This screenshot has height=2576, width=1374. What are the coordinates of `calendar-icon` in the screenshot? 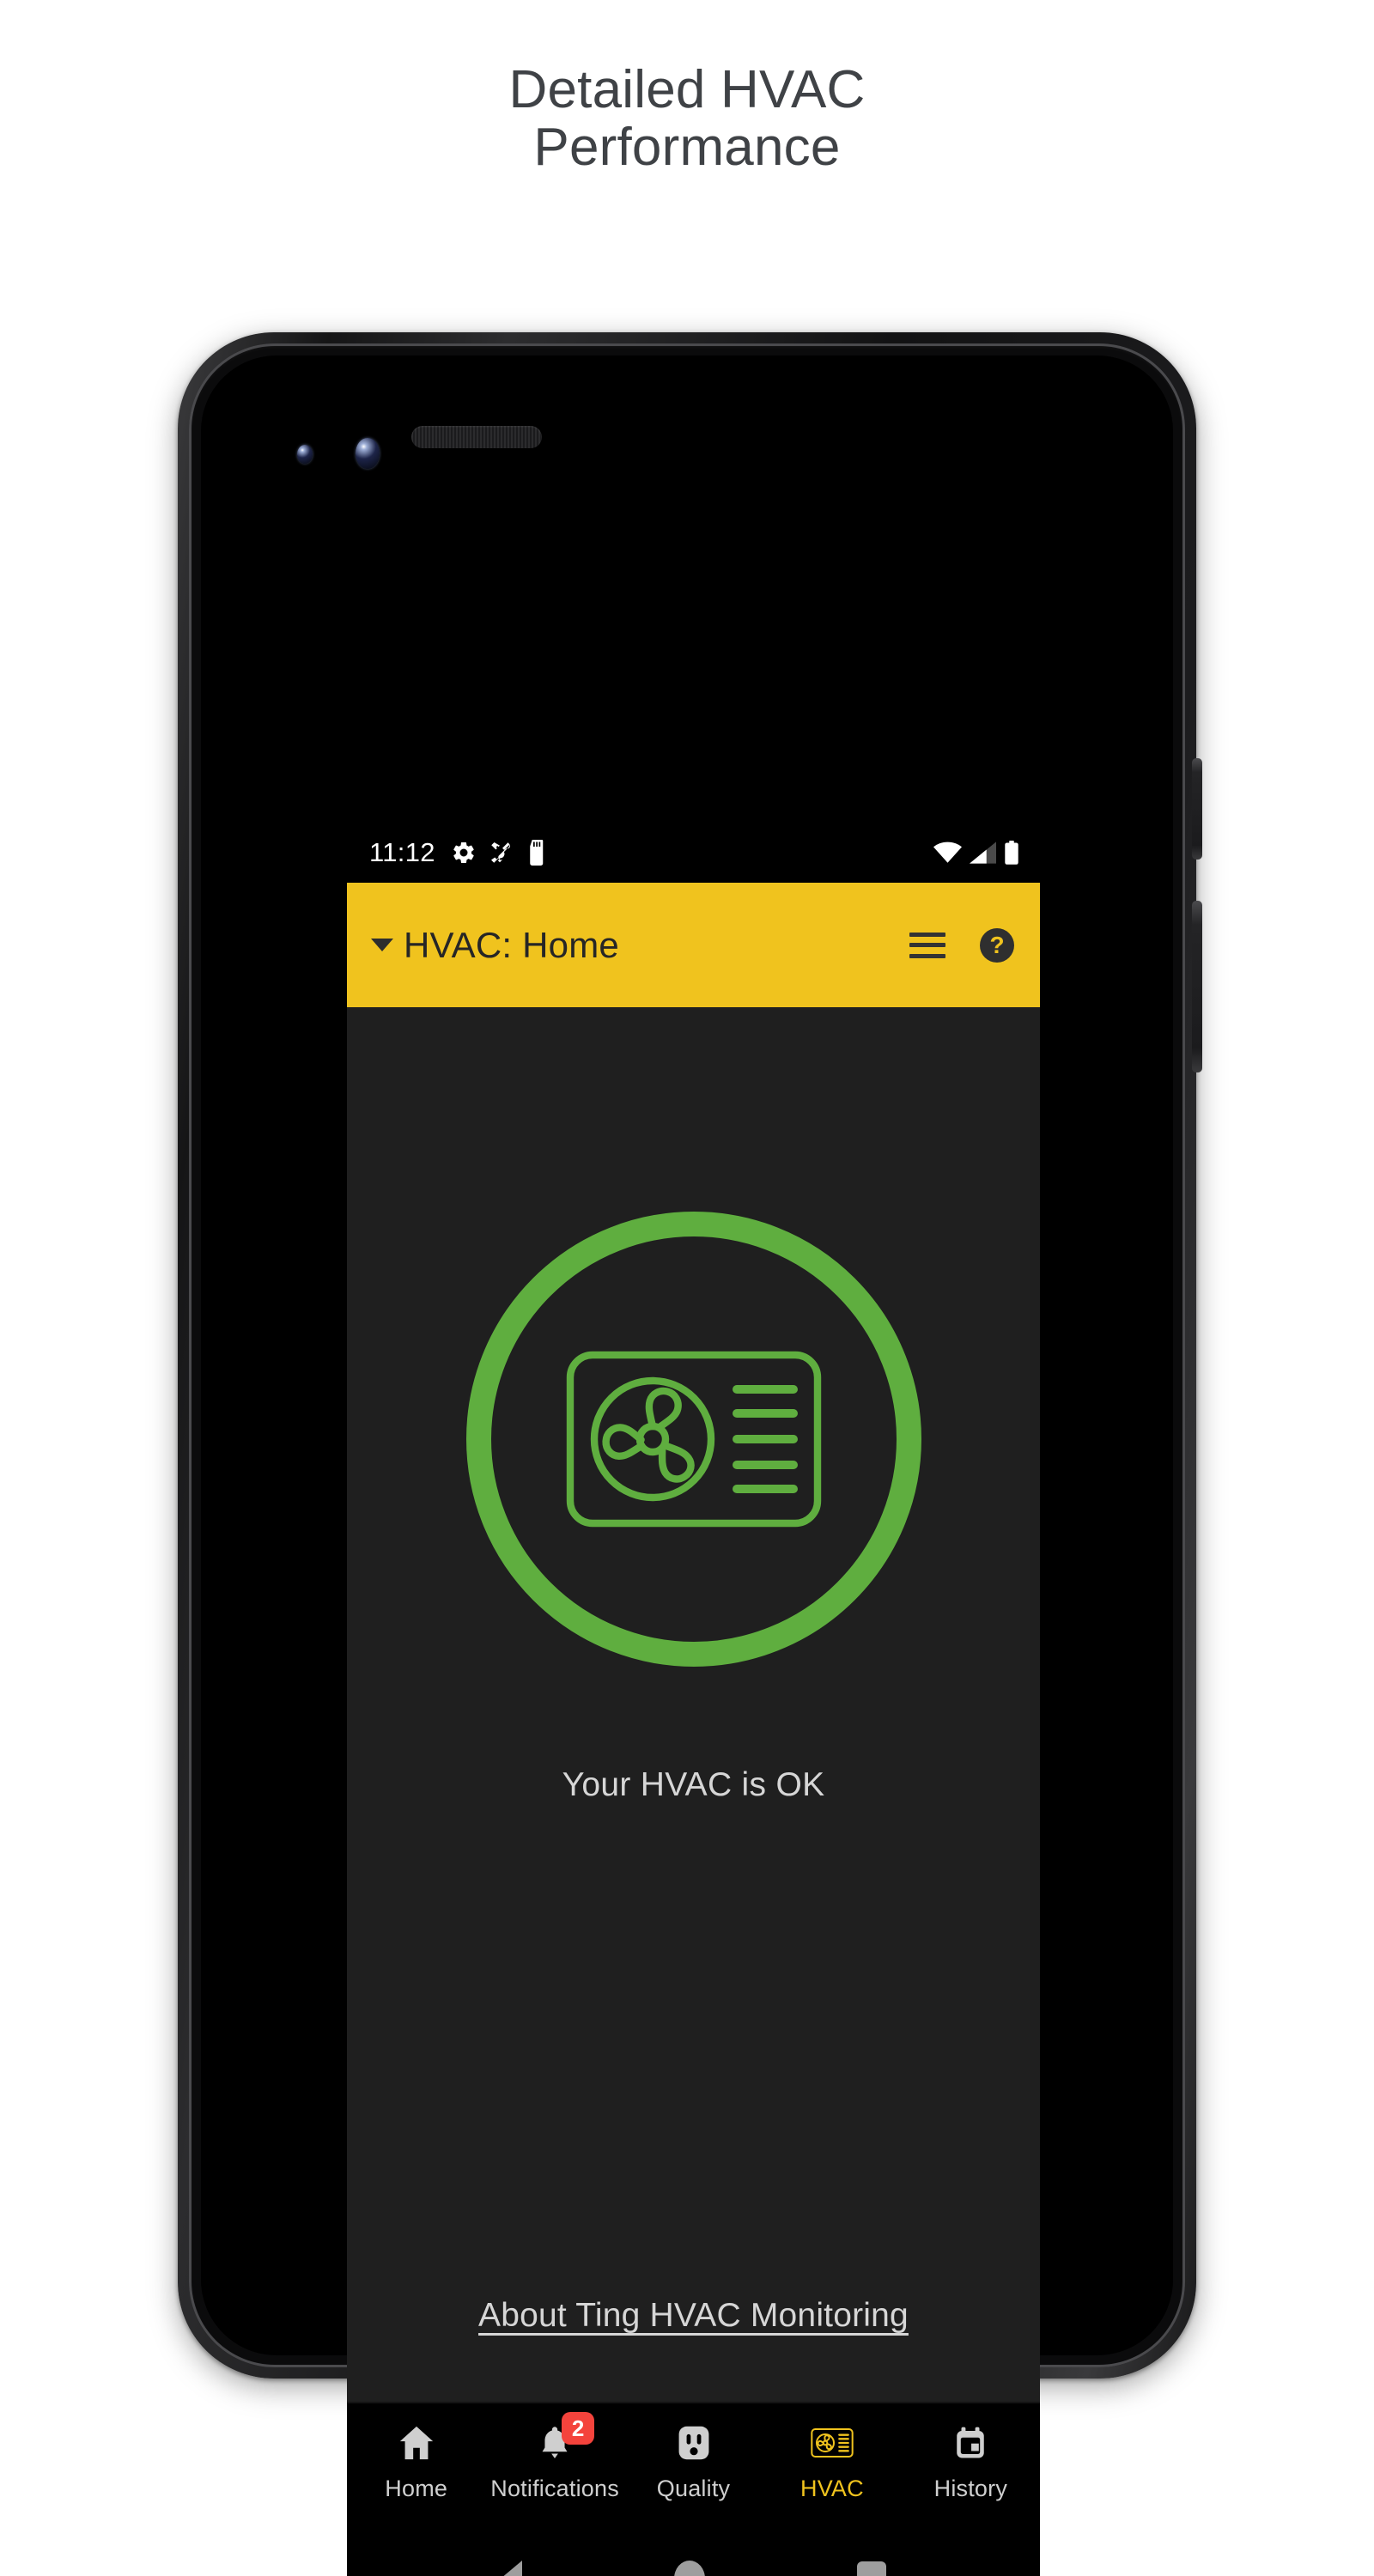 It's located at (971, 2442).